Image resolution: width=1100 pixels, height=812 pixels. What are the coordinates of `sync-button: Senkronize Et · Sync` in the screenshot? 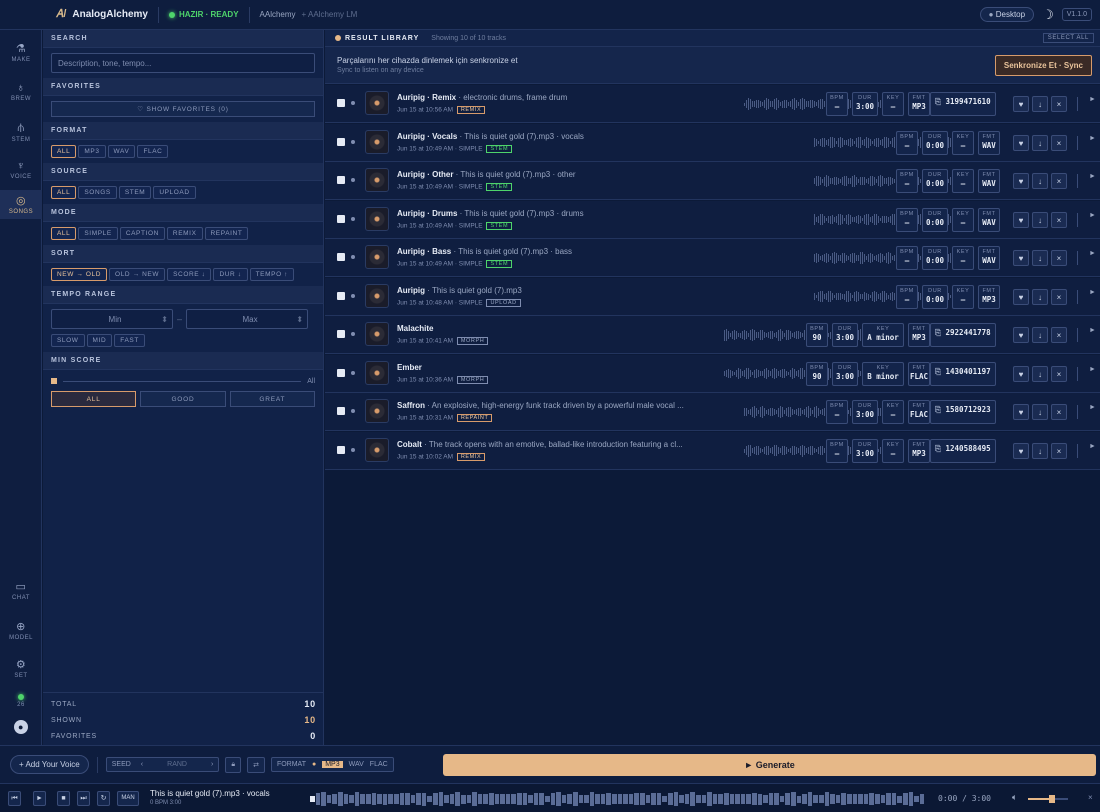 It's located at (1043, 65).